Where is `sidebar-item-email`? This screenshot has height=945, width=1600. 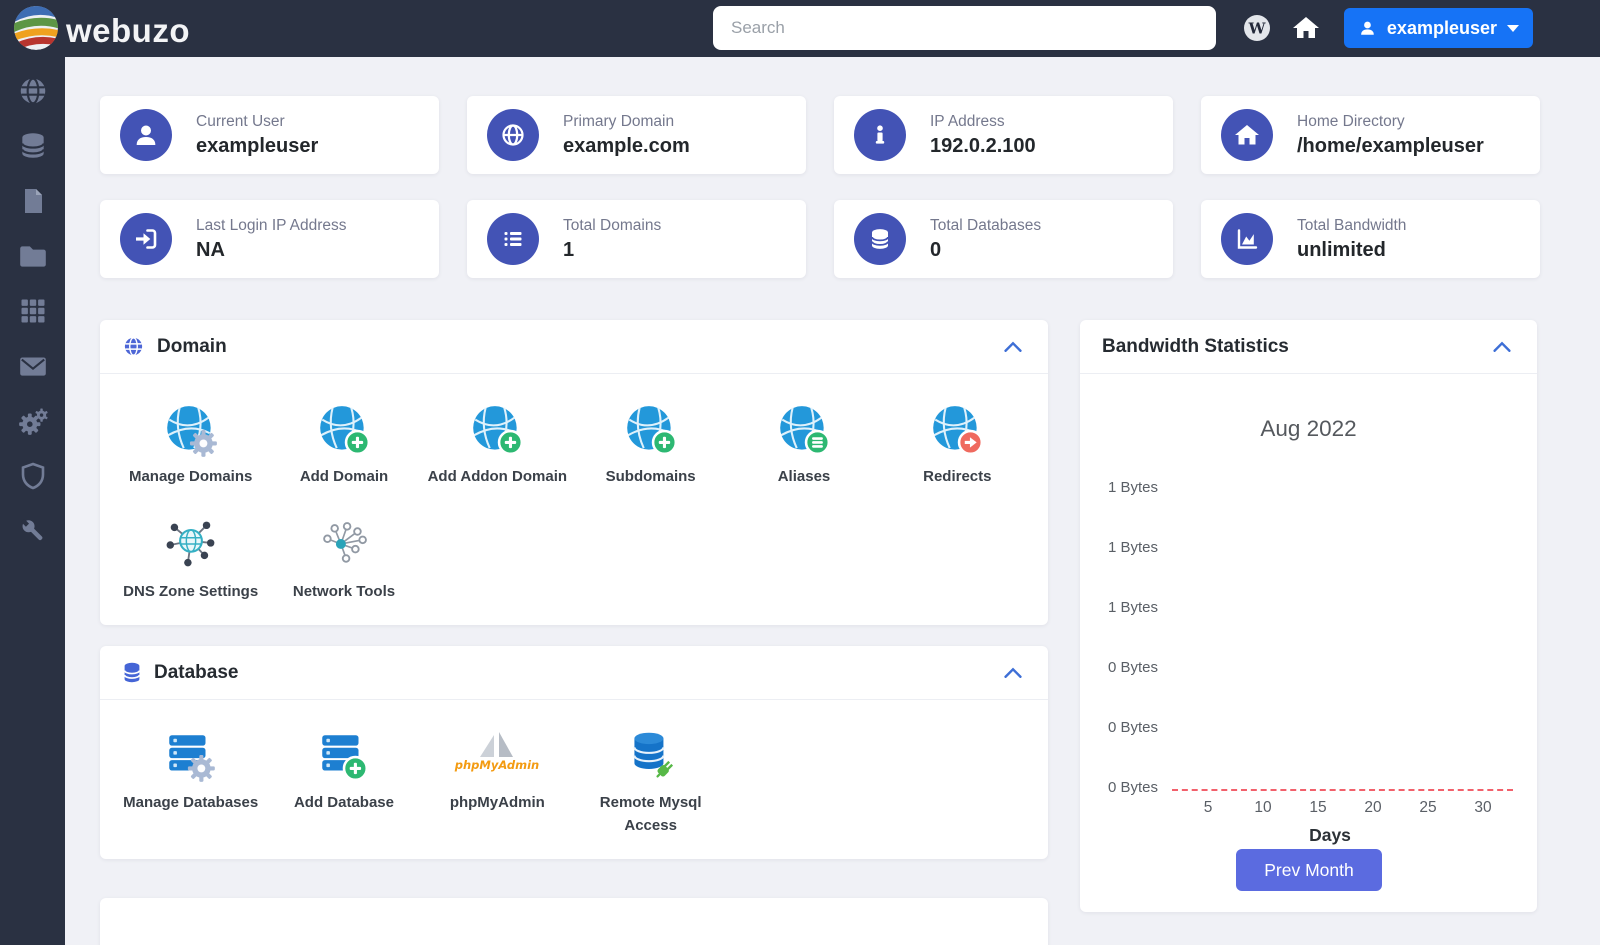
sidebar-item-email is located at coordinates (32, 365).